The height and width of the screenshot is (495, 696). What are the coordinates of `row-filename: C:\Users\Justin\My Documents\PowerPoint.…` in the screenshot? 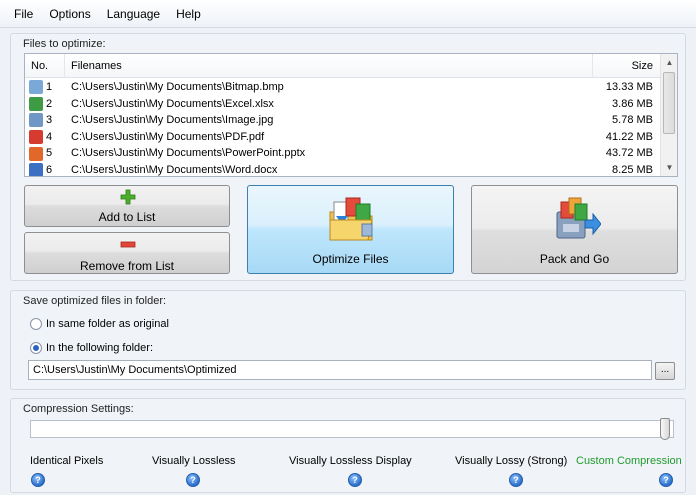 It's located at (188, 153).